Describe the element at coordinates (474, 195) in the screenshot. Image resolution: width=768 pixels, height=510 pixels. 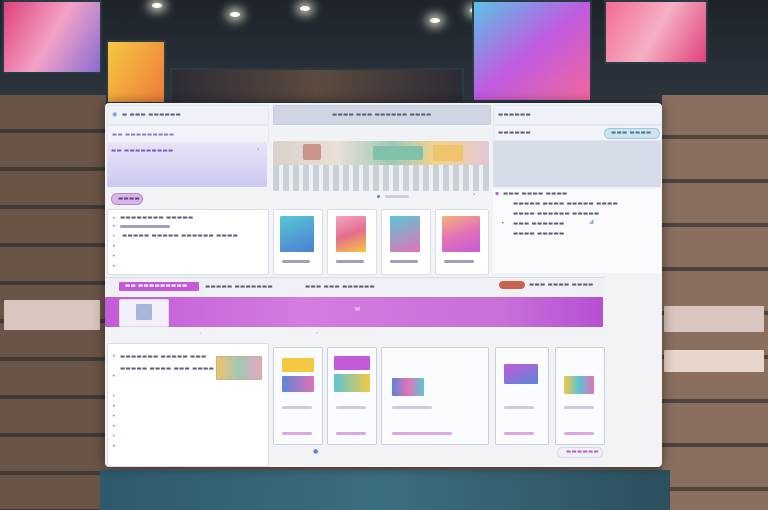
I see `next-arrow-icon: ›` at that location.